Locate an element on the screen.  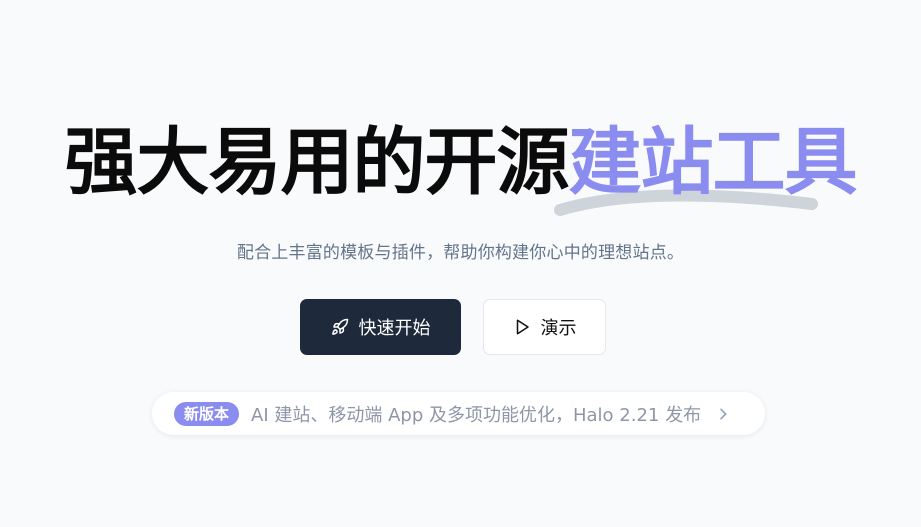
release-announcement-link: 新版本 AI 建站、移动端 App 及多项功能优化，Halo 2.21 发布 is located at coordinates (458, 413).